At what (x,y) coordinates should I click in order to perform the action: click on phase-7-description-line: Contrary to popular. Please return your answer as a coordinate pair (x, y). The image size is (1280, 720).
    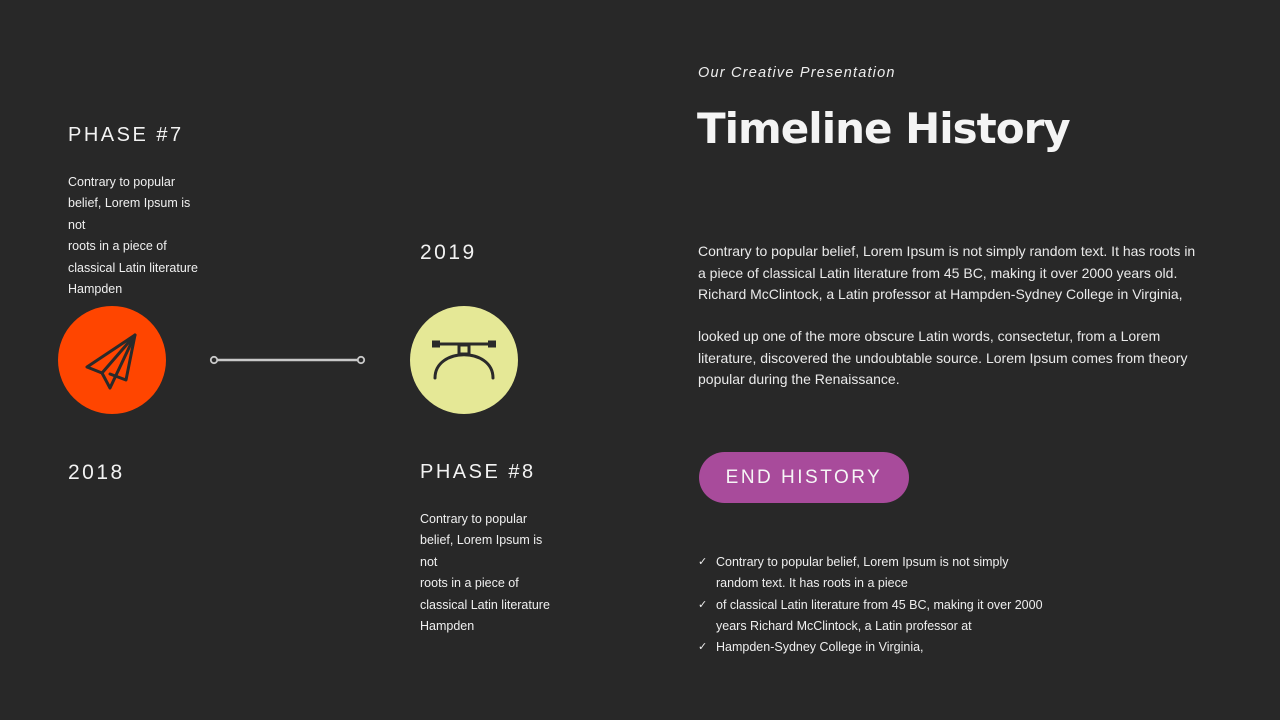
    Looking at the image, I should click on (122, 182).